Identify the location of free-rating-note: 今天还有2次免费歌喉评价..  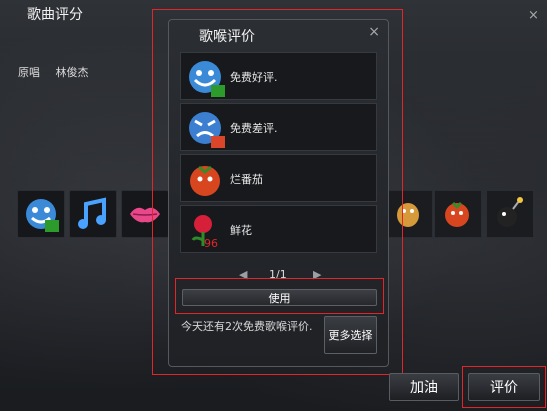
(247, 326).